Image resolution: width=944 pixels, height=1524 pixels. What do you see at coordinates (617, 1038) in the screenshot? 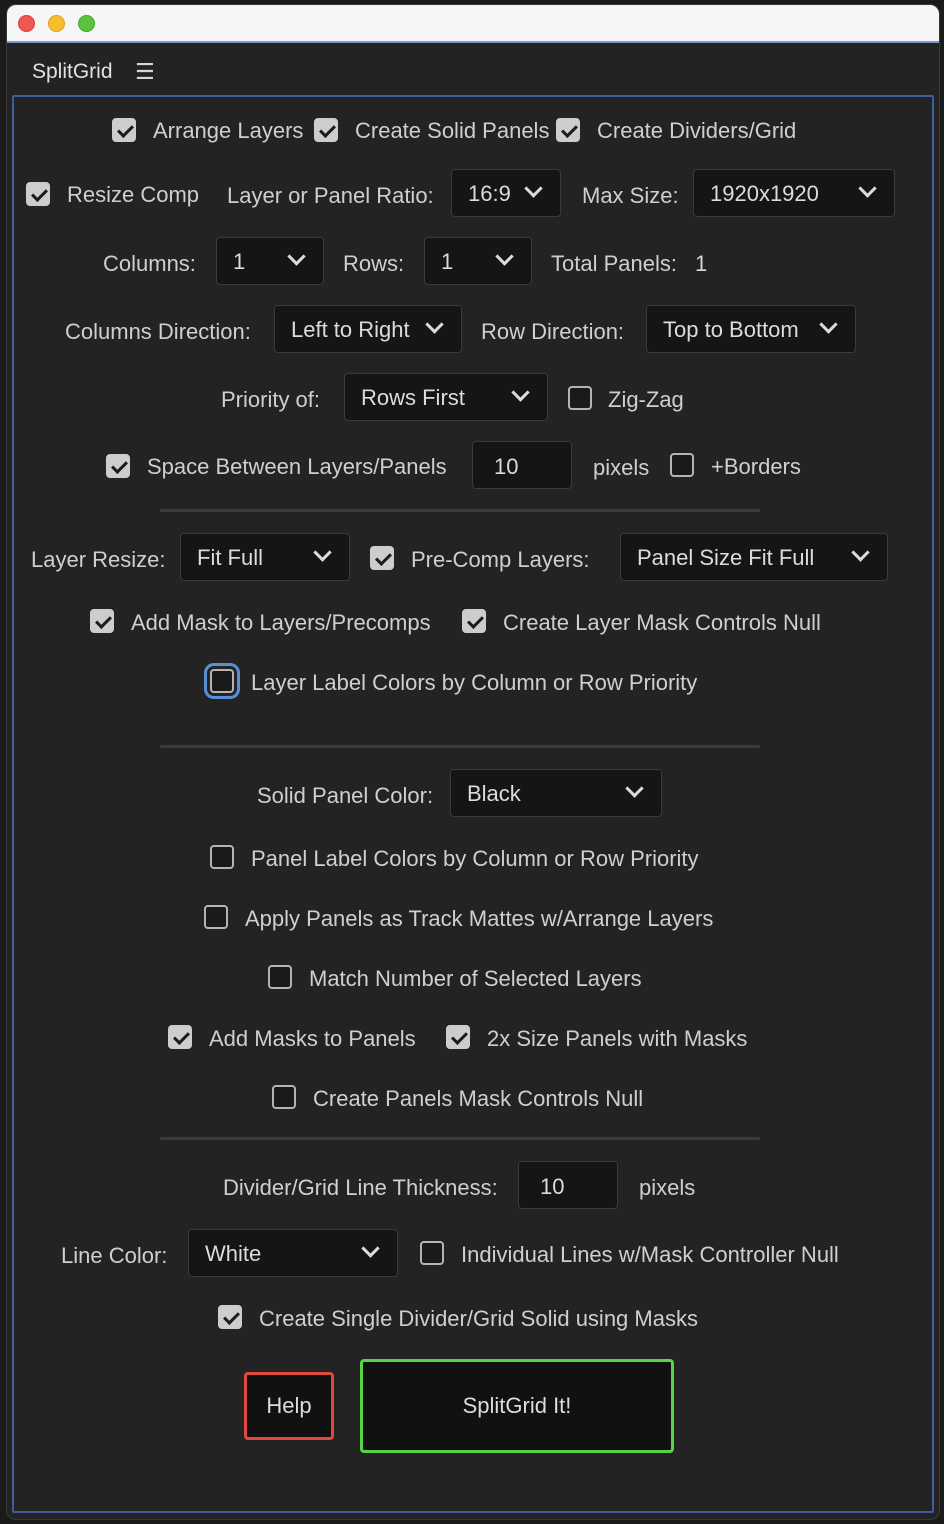
I see `size-2x-panels-label: 2x Size Panels with Masks` at bounding box center [617, 1038].